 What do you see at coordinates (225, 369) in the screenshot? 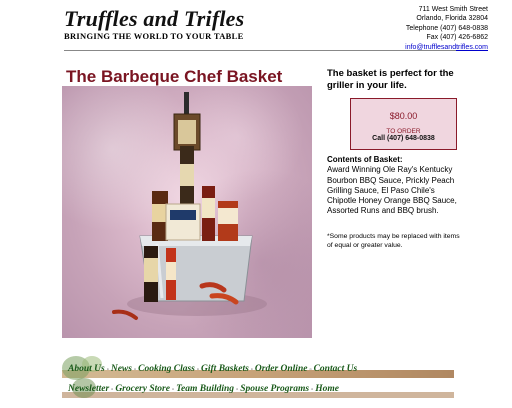
I see `nav-gift-baskets: Gift Baskets` at bounding box center [225, 369].